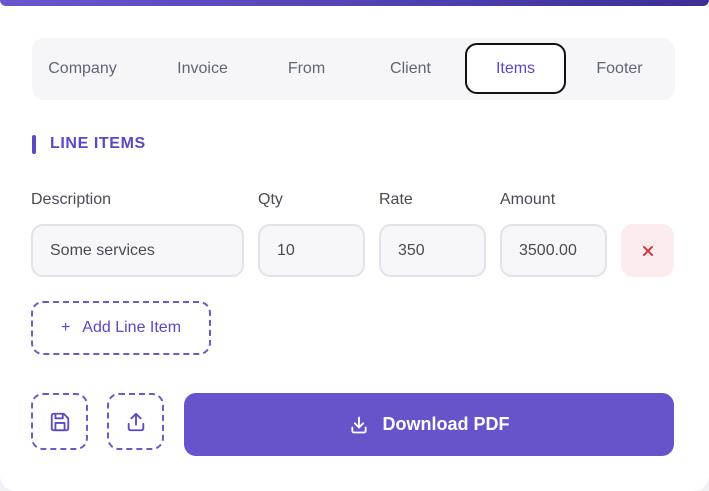  What do you see at coordinates (34, 144) in the screenshot?
I see `section-accent-bar` at bounding box center [34, 144].